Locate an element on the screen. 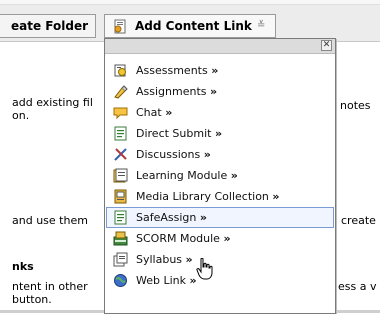  hand-cursor-icon is located at coordinates (205, 270).